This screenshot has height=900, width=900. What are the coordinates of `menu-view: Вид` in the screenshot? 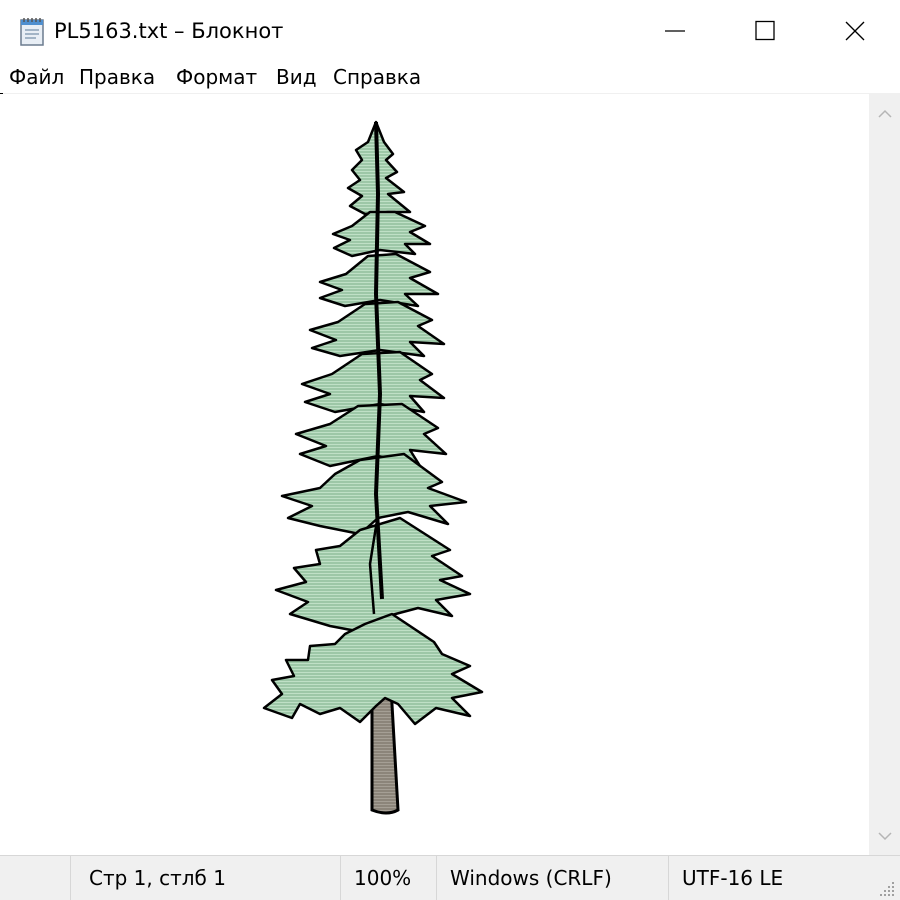 It's located at (296, 77).